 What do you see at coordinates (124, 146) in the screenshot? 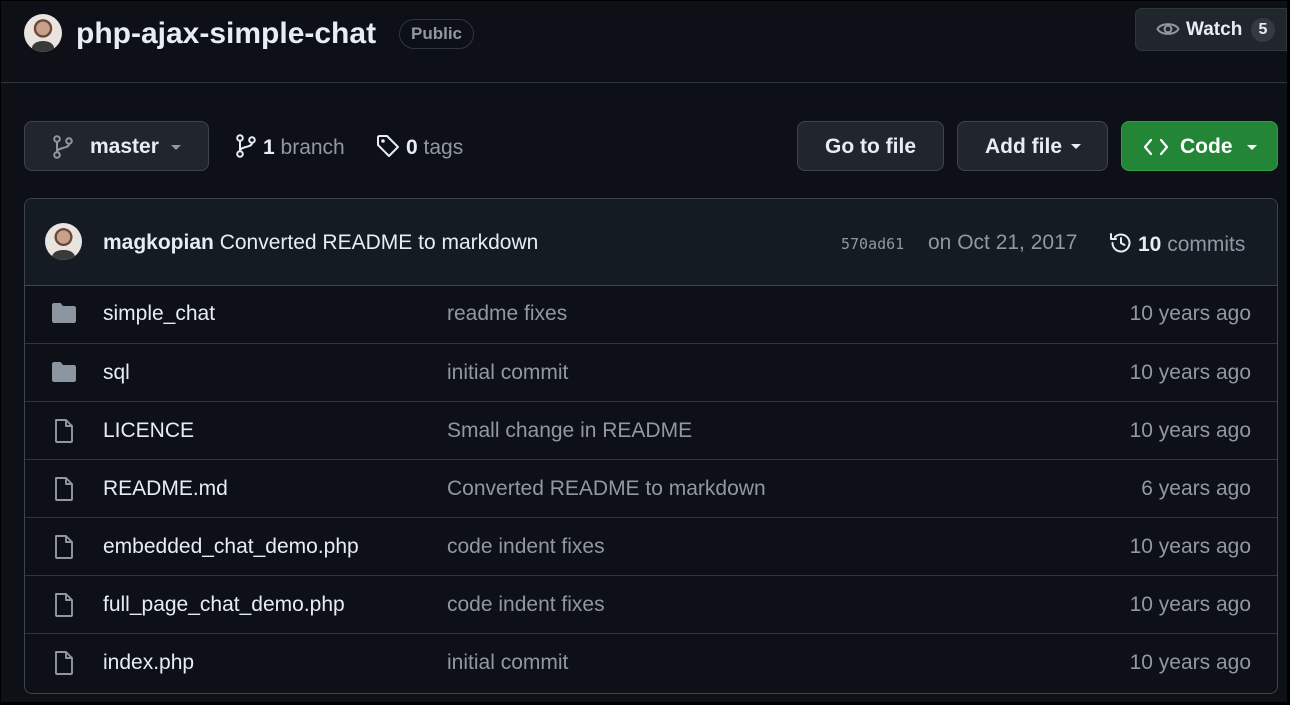
I see `branch-name: master` at bounding box center [124, 146].